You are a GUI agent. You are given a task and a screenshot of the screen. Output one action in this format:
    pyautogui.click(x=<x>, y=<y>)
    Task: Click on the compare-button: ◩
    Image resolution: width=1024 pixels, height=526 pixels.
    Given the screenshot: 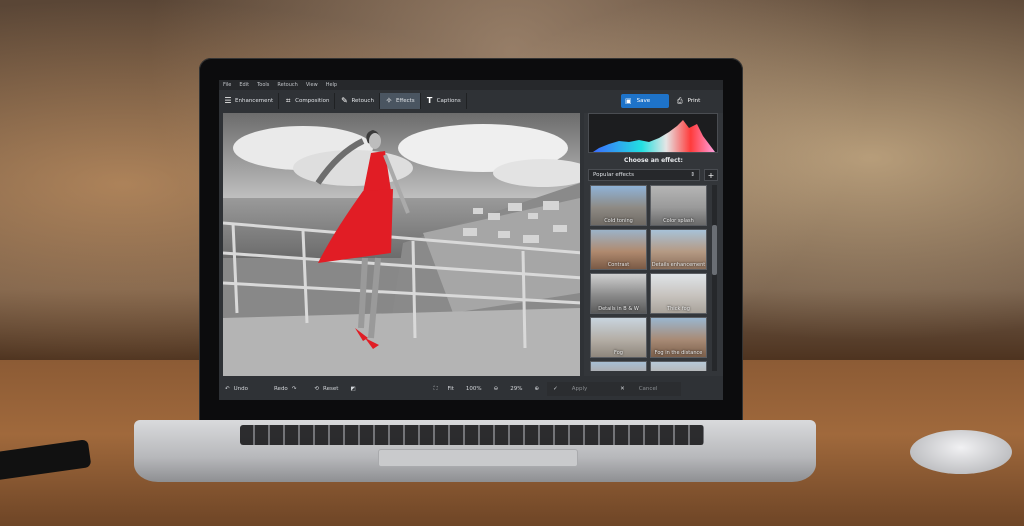 What is the action you would take?
    pyautogui.click(x=352, y=389)
    